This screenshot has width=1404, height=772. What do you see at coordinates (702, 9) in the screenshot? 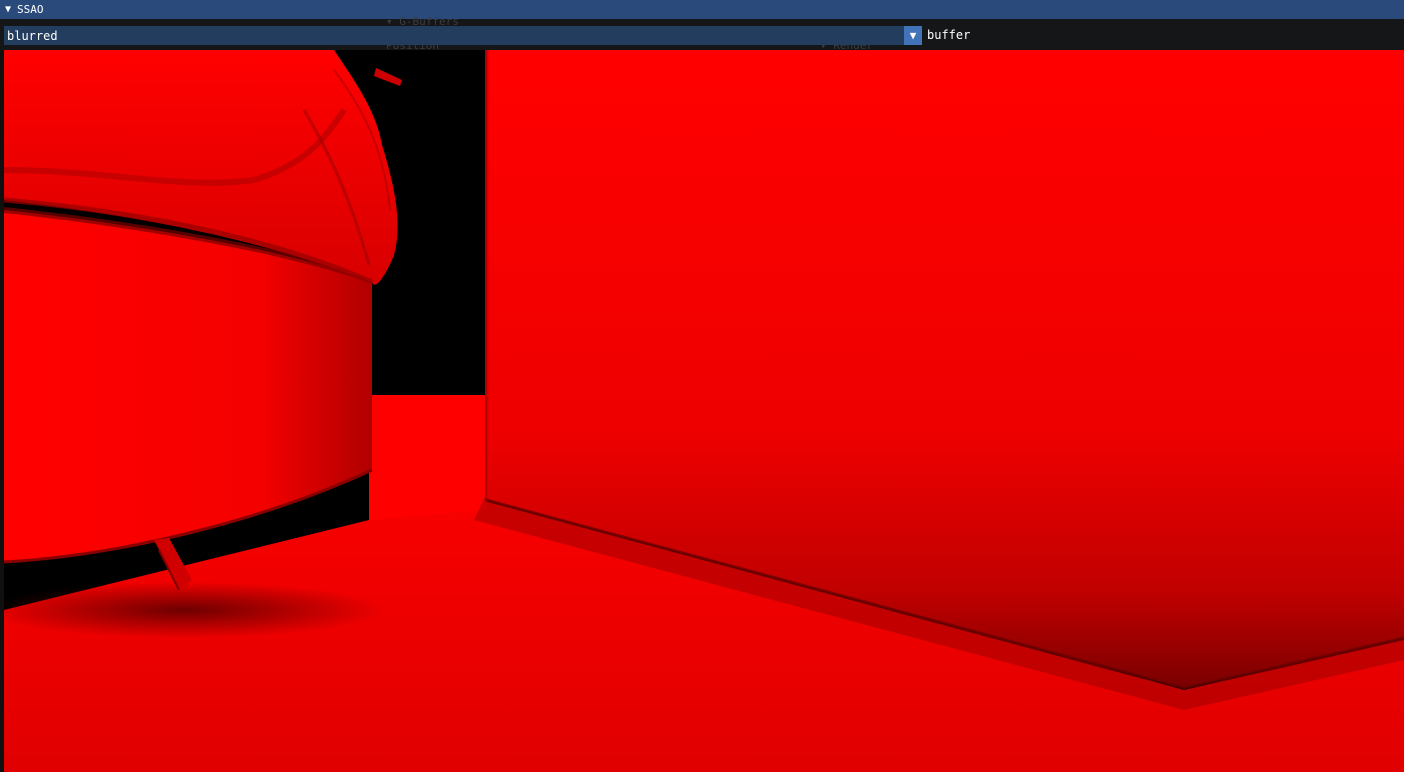
I see `window-titlebar: ▼ SSAO` at bounding box center [702, 9].